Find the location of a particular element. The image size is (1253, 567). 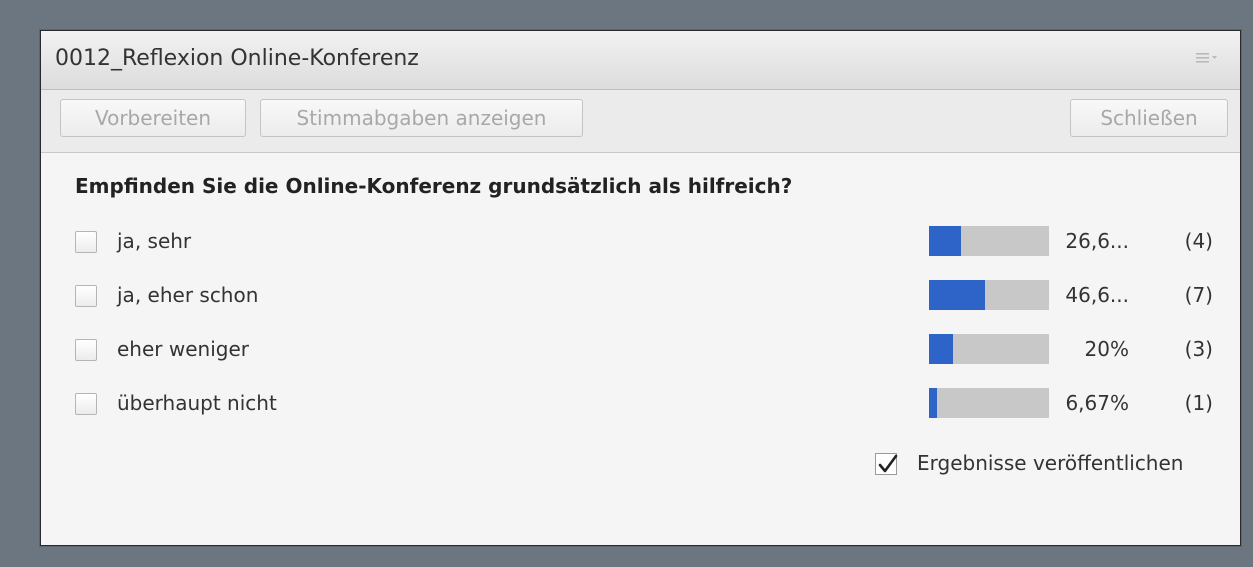

option-label: überhaupt nicht is located at coordinates (197, 403).